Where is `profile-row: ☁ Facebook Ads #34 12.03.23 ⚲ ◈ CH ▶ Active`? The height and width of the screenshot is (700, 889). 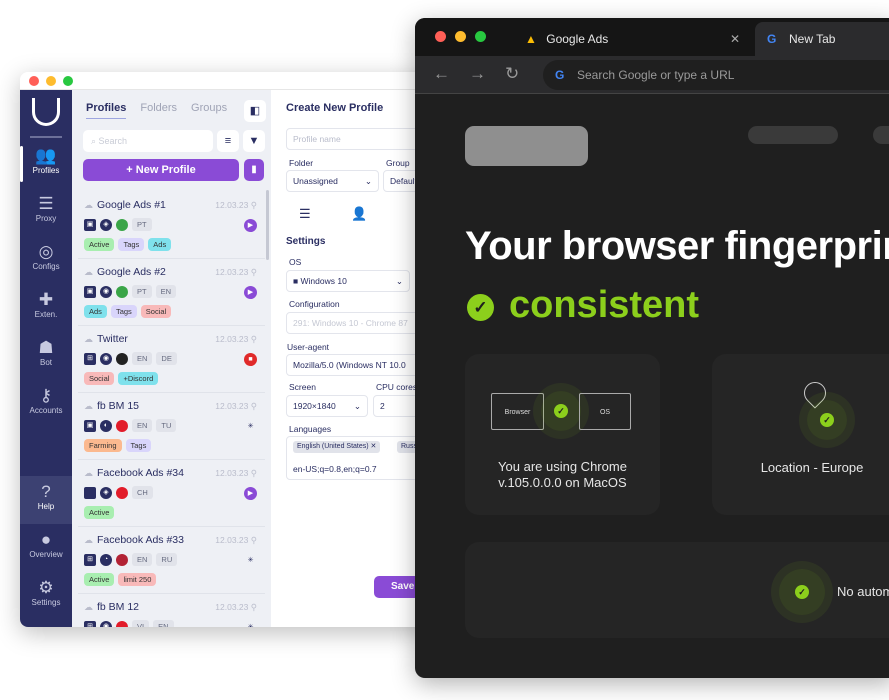 profile-row: ☁ Facebook Ads #34 12.03.23 ⚲ ◈ CH ▶ Active is located at coordinates (171, 493).